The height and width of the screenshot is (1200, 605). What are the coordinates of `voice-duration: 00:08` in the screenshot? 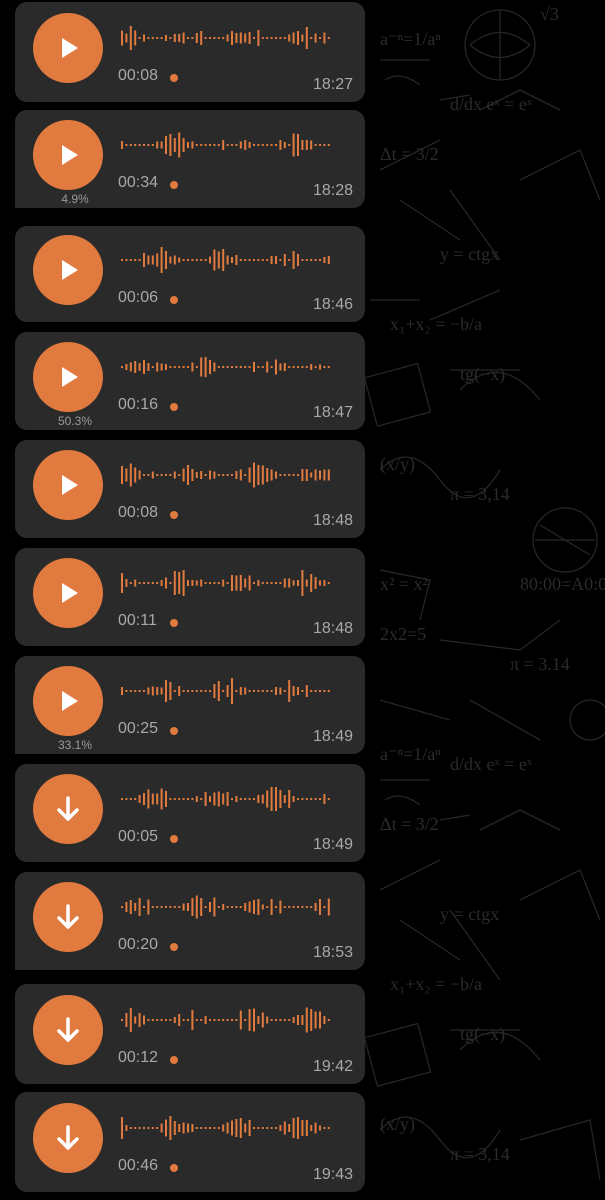 It's located at (138, 512).